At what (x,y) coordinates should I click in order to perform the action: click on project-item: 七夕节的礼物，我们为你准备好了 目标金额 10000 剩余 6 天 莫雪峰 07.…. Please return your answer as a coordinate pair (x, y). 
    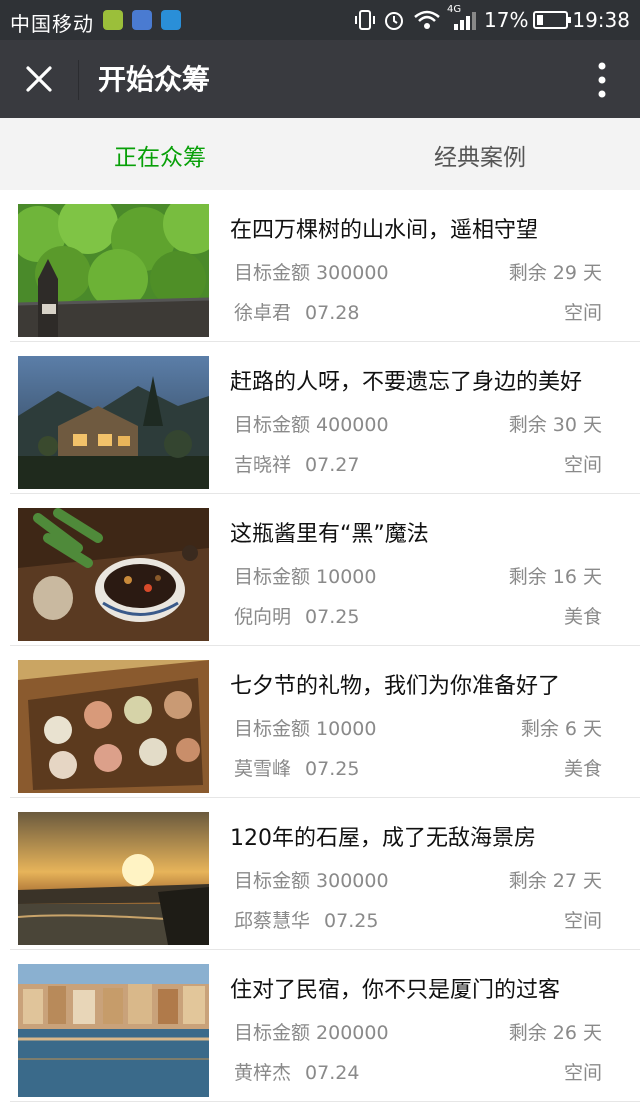
    Looking at the image, I should click on (325, 722).